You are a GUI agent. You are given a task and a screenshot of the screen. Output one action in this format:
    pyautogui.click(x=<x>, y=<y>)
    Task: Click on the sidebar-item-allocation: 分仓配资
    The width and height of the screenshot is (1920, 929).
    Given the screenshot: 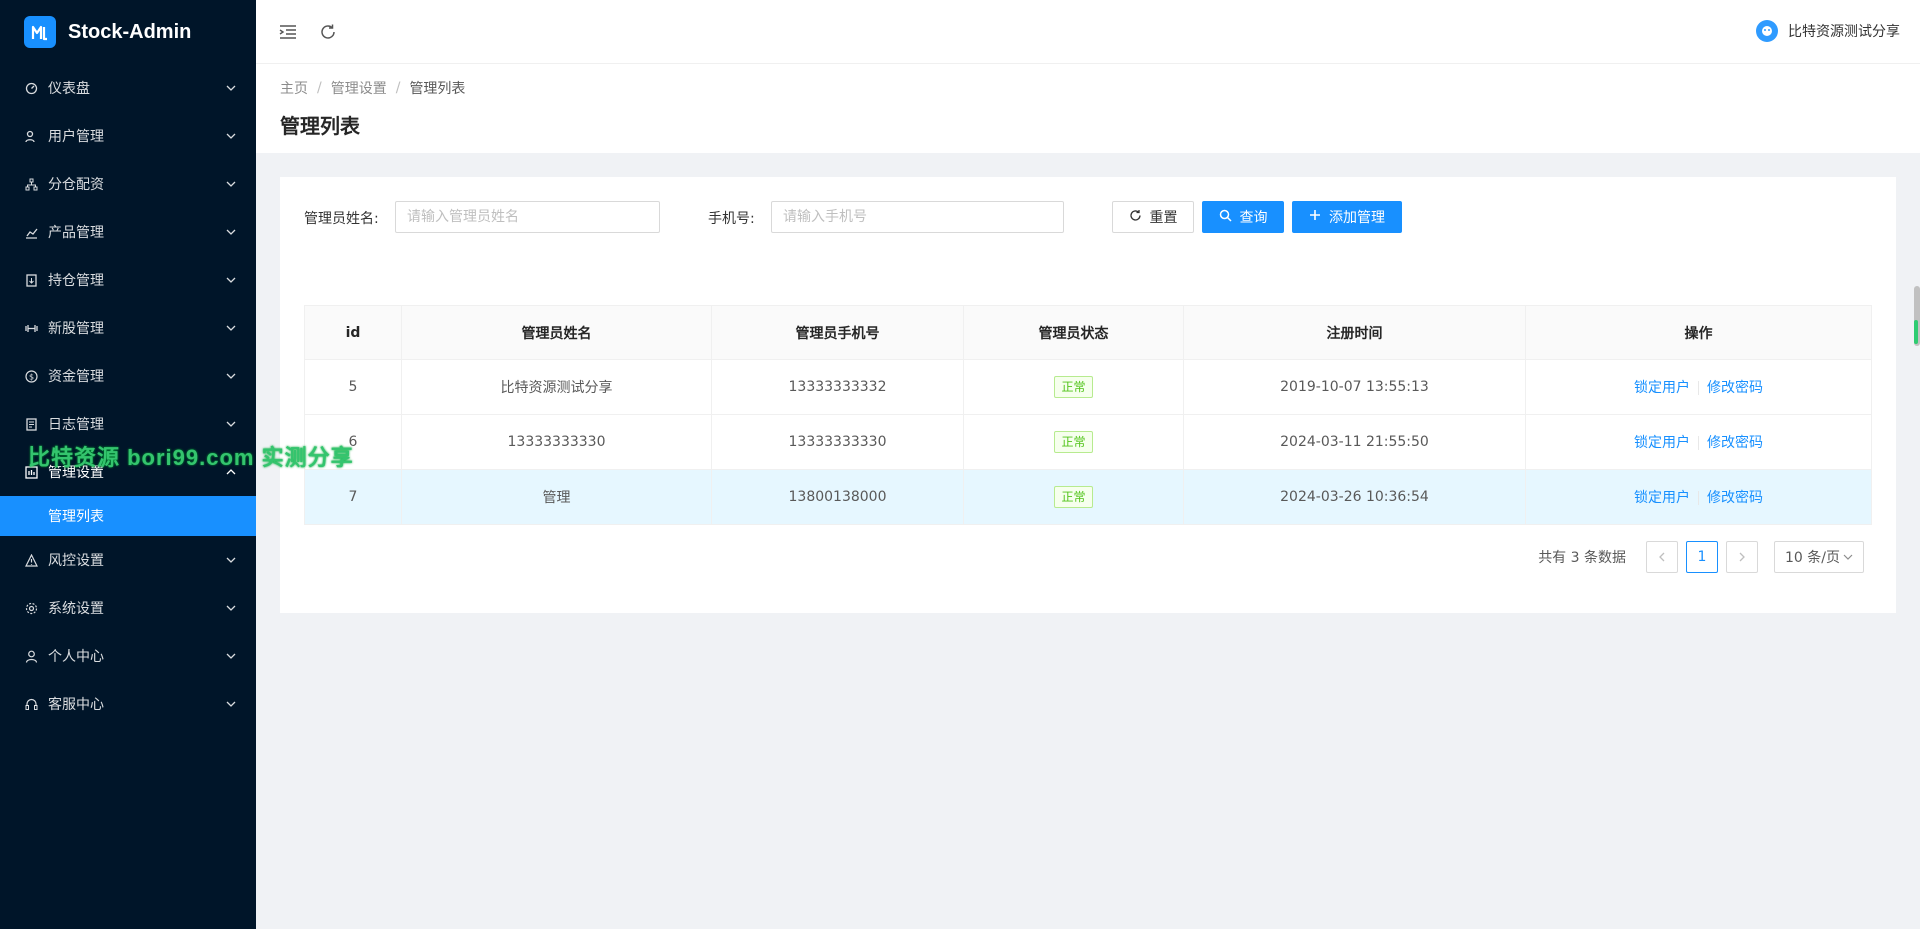 What is the action you would take?
    pyautogui.click(x=128, y=184)
    